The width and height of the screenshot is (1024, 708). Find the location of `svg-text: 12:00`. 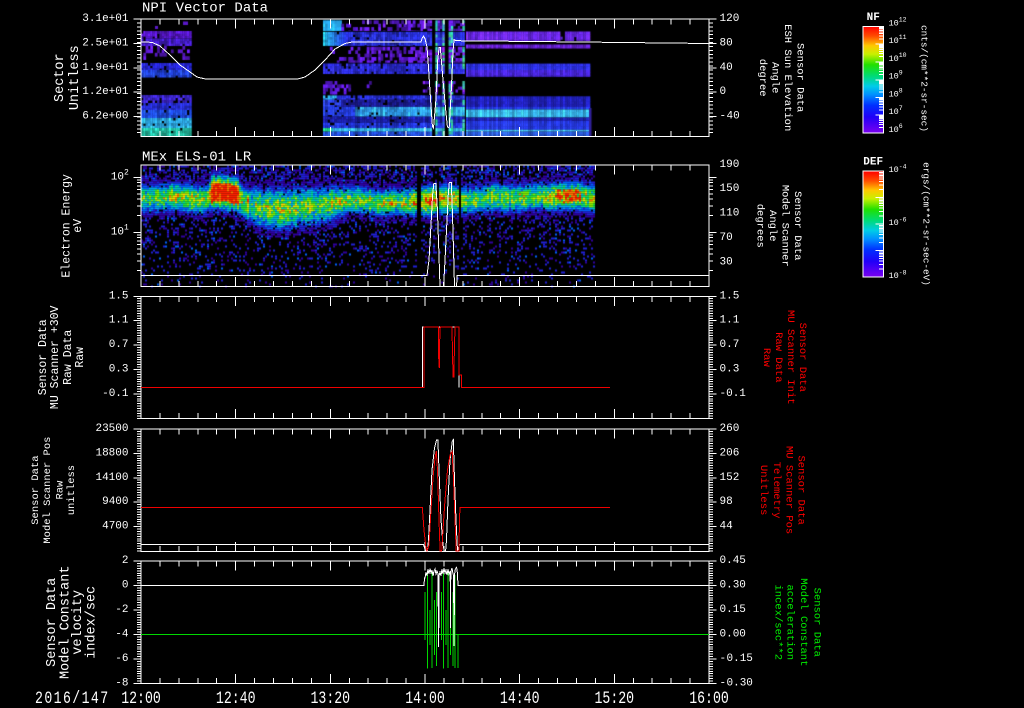

svg-text: 12:00 is located at coordinates (141, 698).